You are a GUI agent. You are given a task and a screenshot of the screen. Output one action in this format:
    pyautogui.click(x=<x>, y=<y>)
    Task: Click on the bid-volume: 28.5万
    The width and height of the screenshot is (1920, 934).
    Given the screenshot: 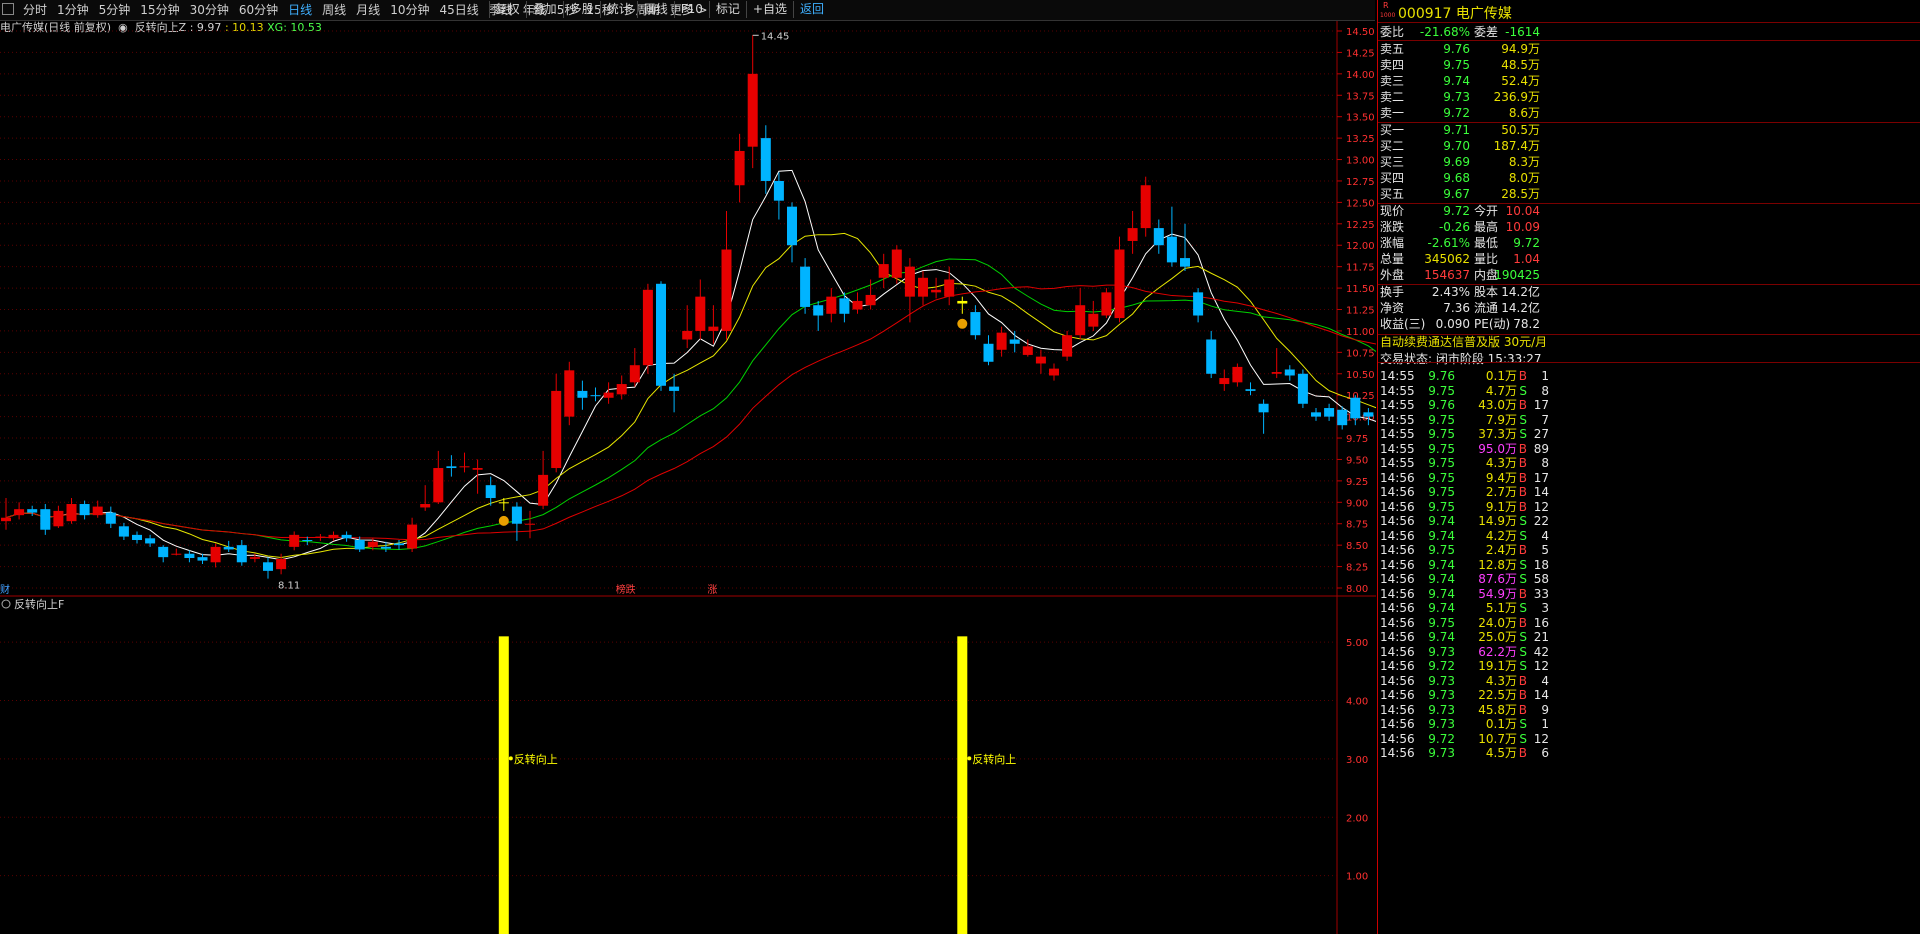 What is the action you would take?
    pyautogui.click(x=1520, y=194)
    